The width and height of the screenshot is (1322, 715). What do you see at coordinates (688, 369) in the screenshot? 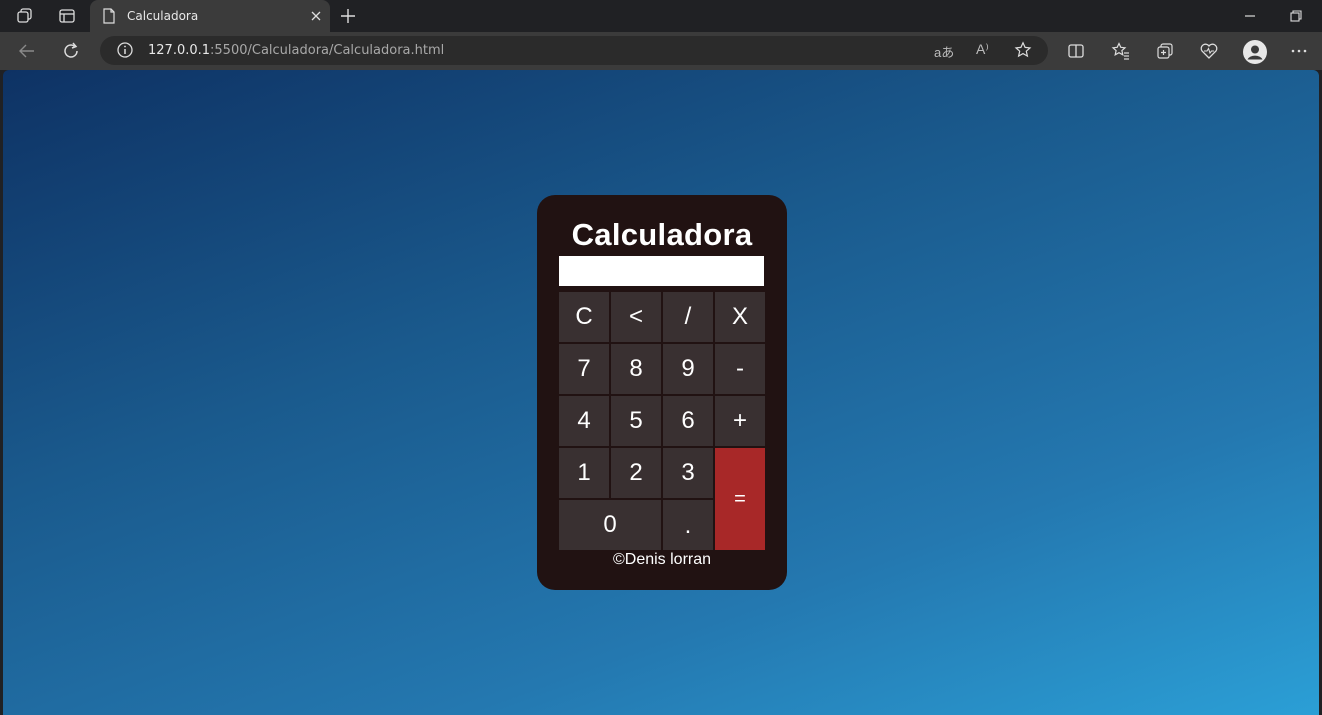
I see `key-9-button: 9` at bounding box center [688, 369].